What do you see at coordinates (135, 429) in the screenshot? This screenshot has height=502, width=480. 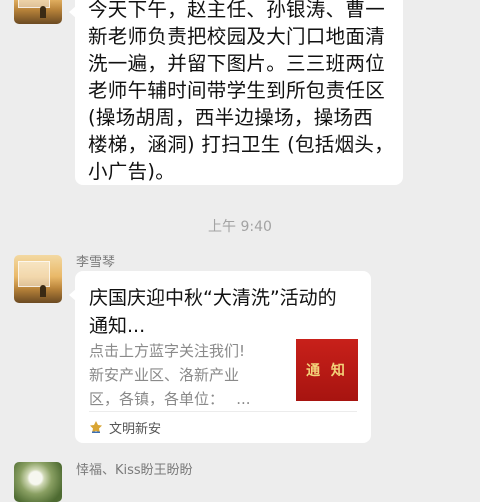 I see `card-source-name: 文明新安` at bounding box center [135, 429].